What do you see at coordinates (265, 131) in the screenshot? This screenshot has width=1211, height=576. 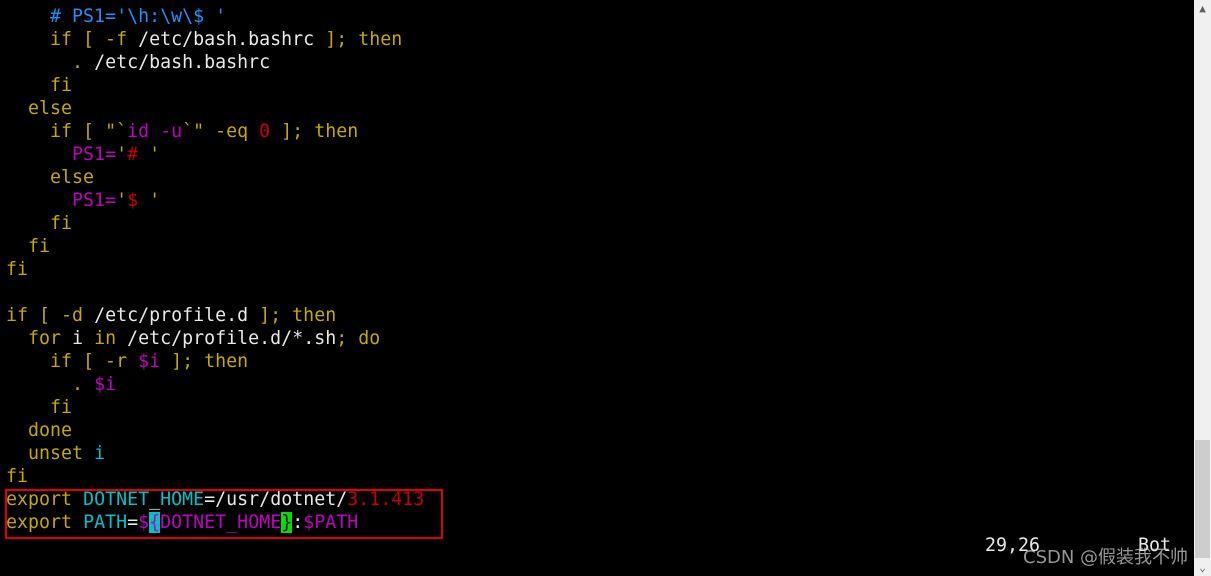 I see `code-token: 0` at bounding box center [265, 131].